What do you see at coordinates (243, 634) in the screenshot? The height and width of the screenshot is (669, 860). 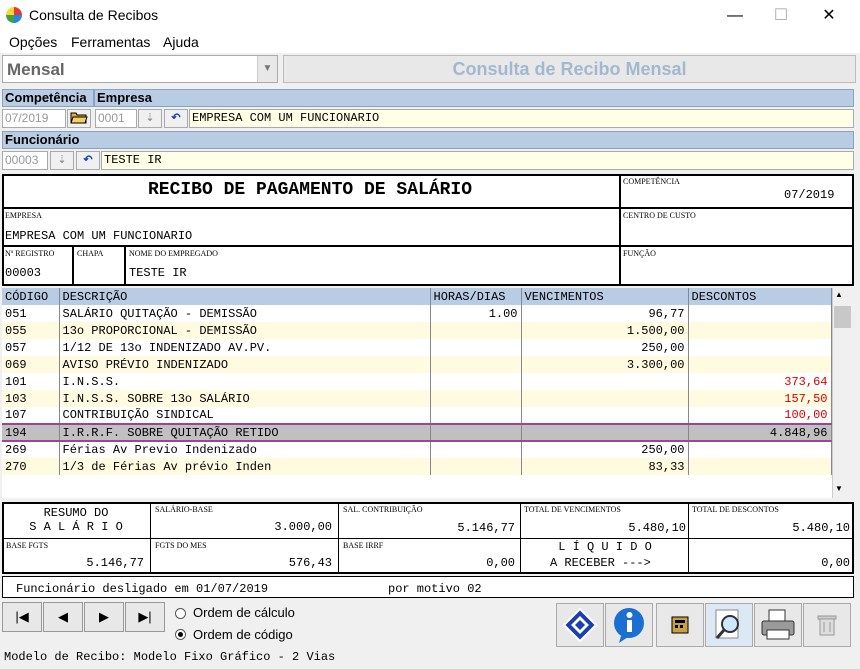 I see `ordem-codigo-label: Ordem de código` at bounding box center [243, 634].